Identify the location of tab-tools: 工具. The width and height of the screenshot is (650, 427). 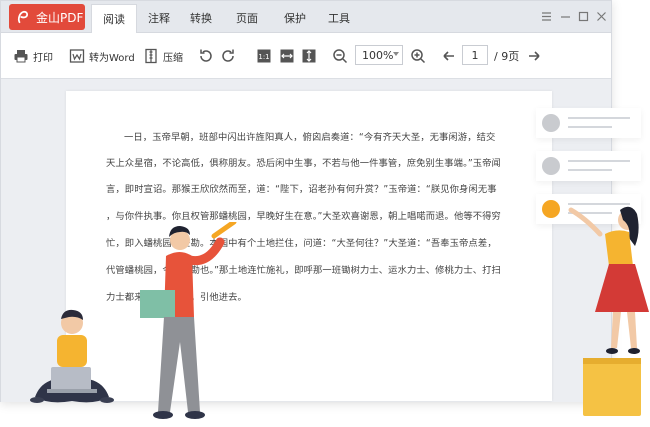
(339, 17).